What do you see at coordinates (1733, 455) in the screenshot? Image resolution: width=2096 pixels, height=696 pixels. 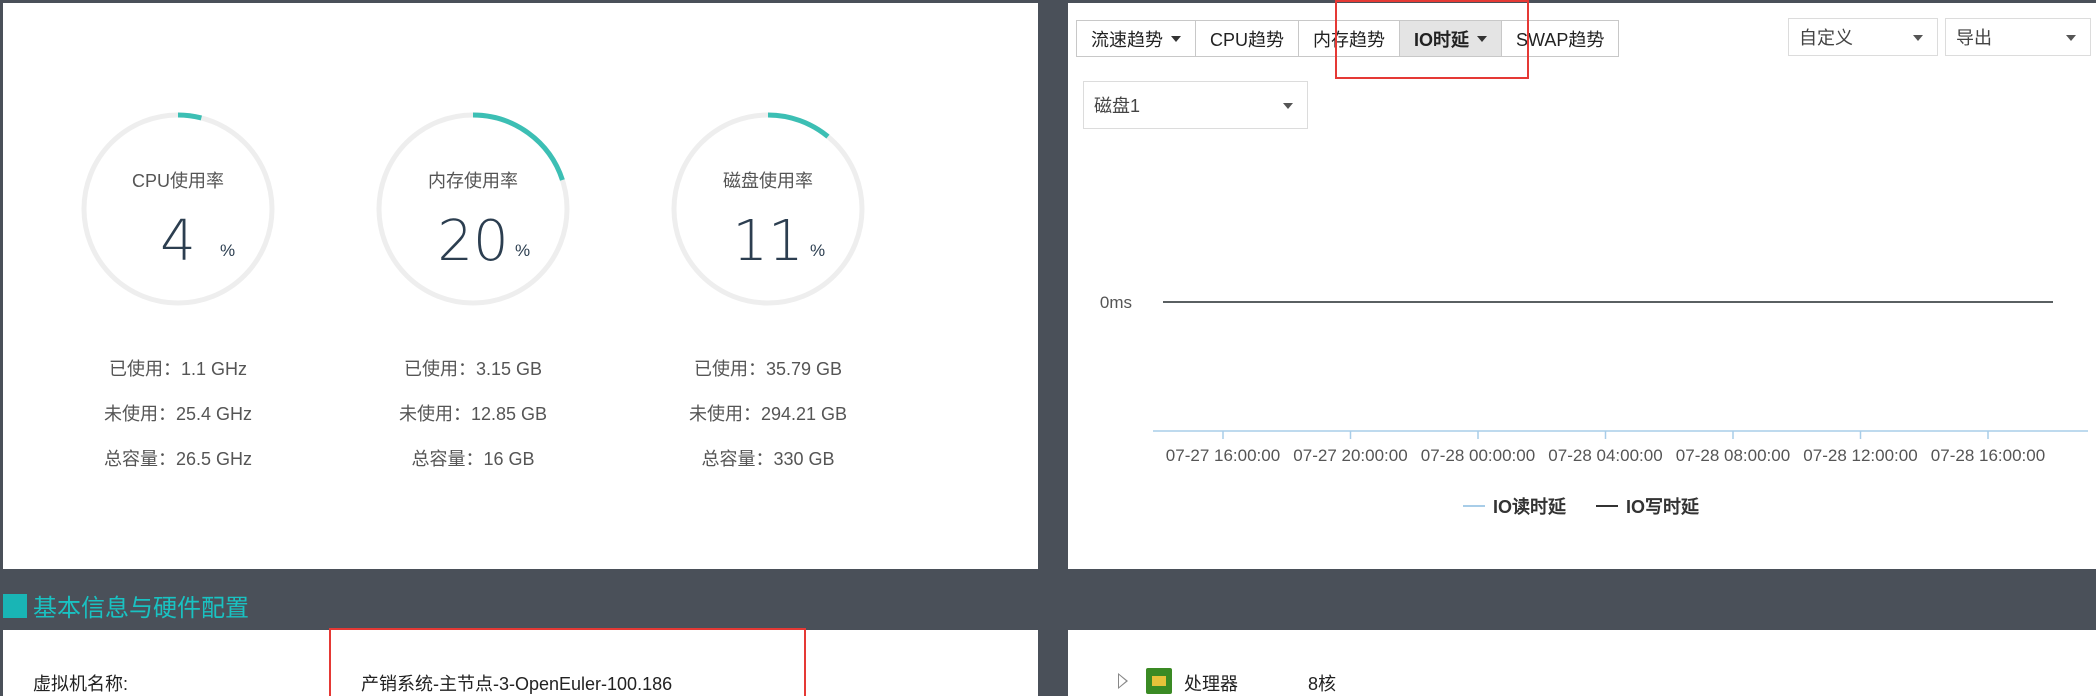 I see `x-tick-label: 07-28 08:00:00` at bounding box center [1733, 455].